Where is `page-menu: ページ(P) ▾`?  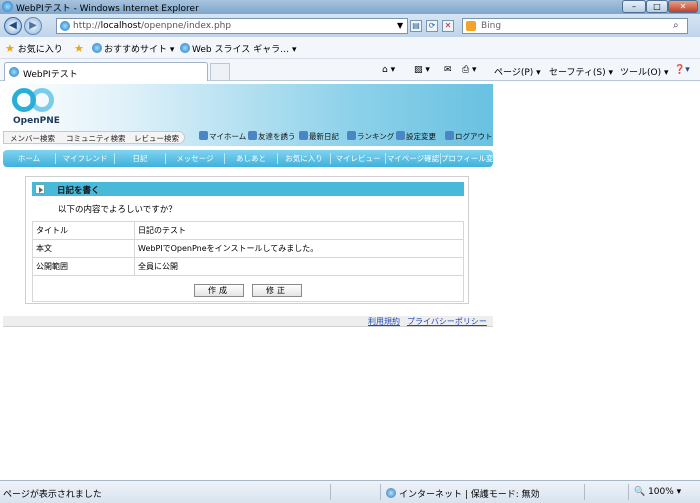
page-menu: ページ(P) ▾ is located at coordinates (517, 71).